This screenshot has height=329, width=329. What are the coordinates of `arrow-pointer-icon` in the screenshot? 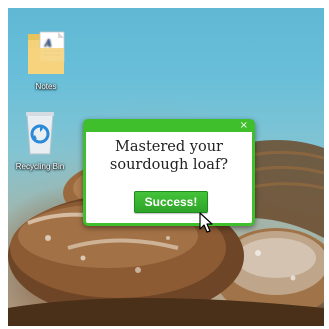 It's located at (206, 222).